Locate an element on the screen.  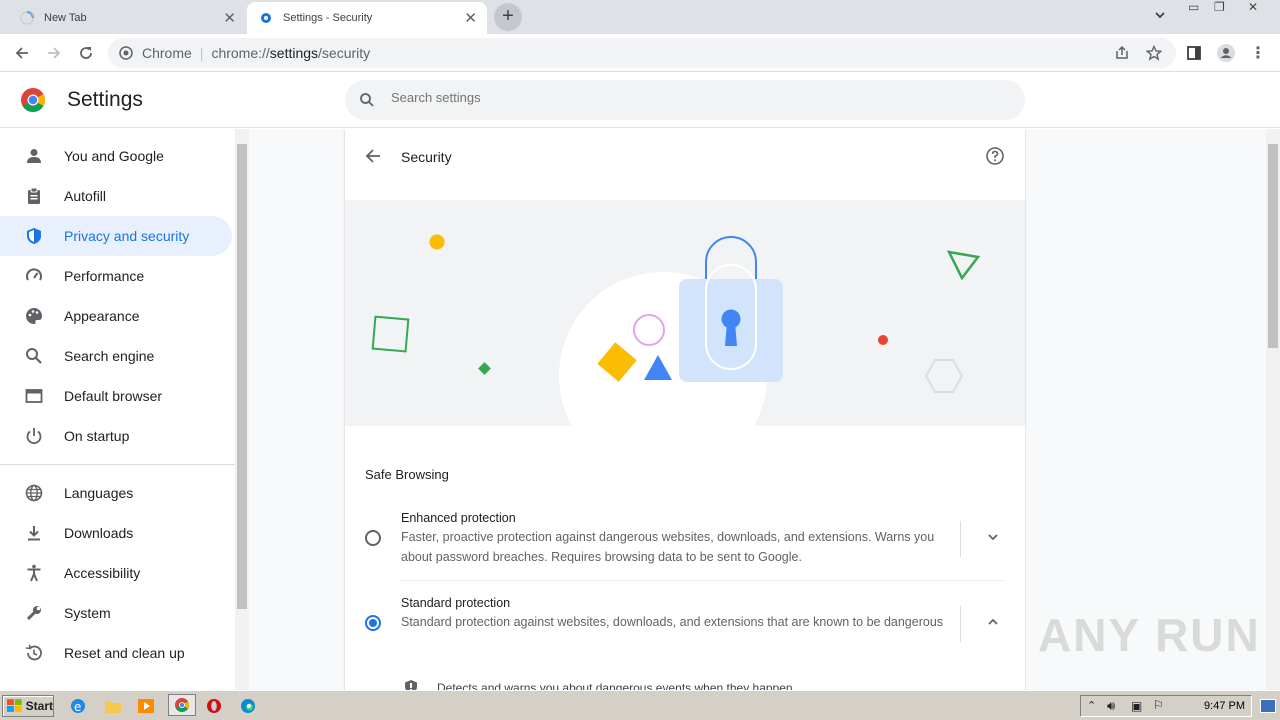
sidebar-item-privacy-and-security: Privacy and security is located at coordinates (116, 236).